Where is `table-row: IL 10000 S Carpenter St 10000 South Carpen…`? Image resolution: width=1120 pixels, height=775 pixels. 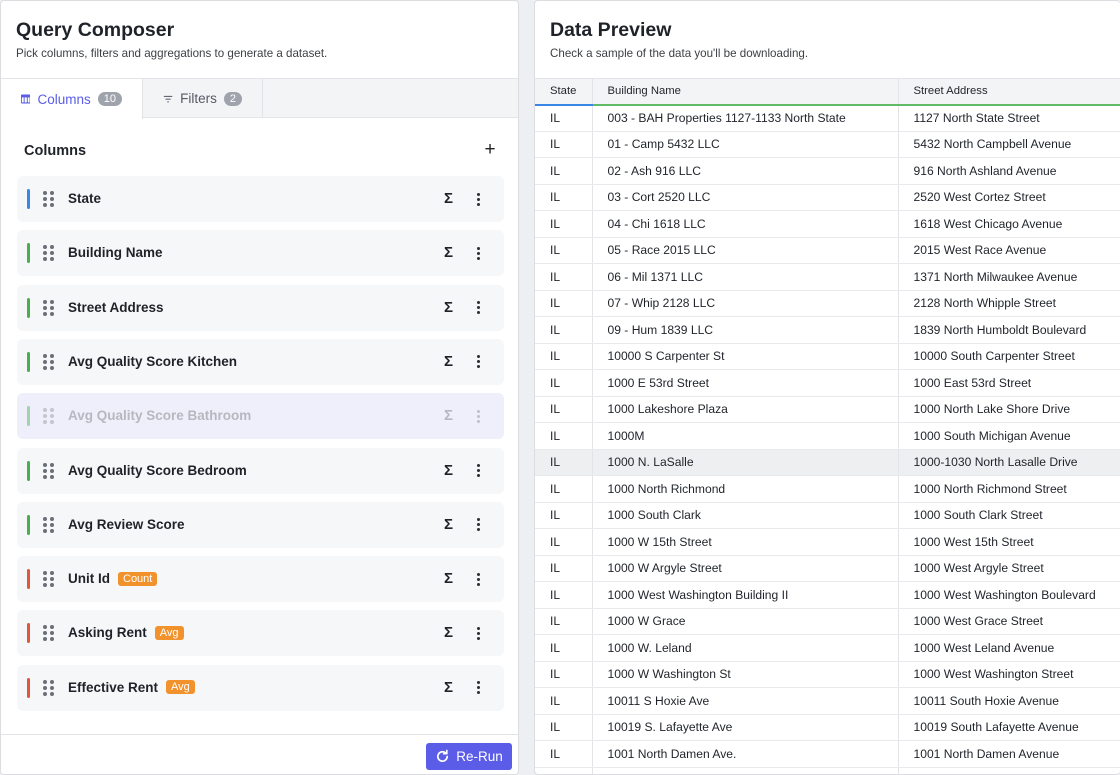 table-row: IL 10000 S Carpenter St 10000 South Carpen… is located at coordinates (827, 356).